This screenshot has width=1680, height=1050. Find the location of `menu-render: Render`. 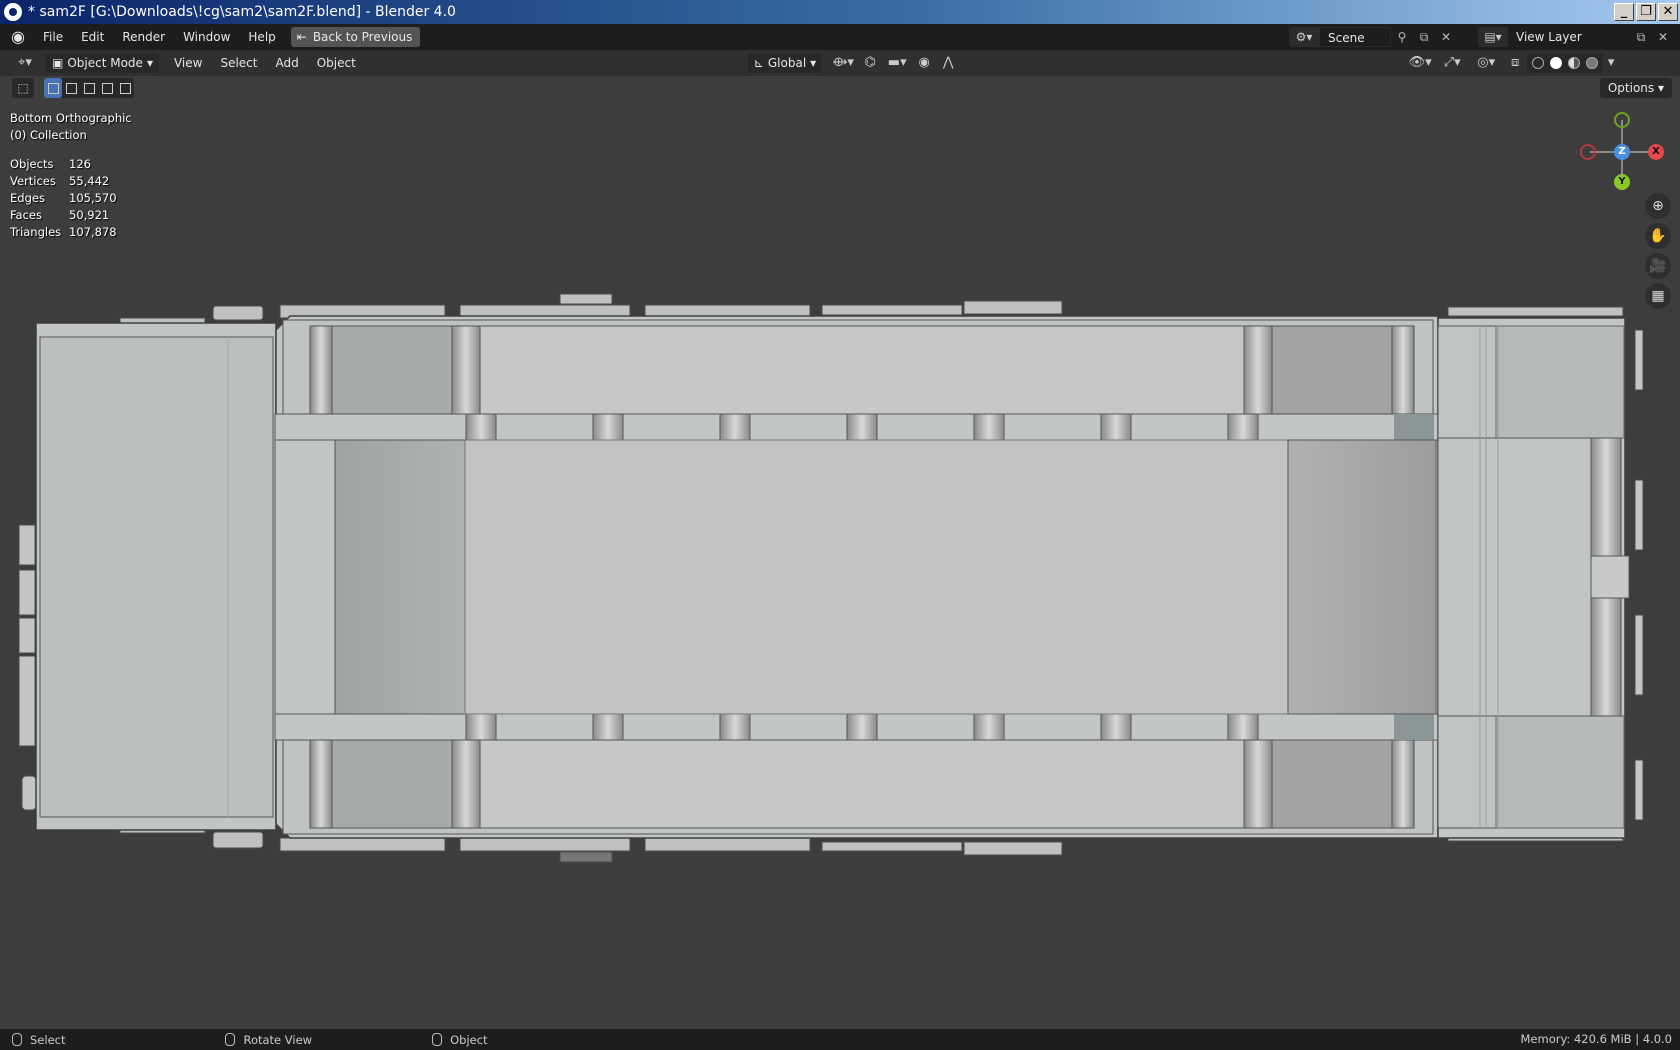

menu-render: Render is located at coordinates (143, 37).